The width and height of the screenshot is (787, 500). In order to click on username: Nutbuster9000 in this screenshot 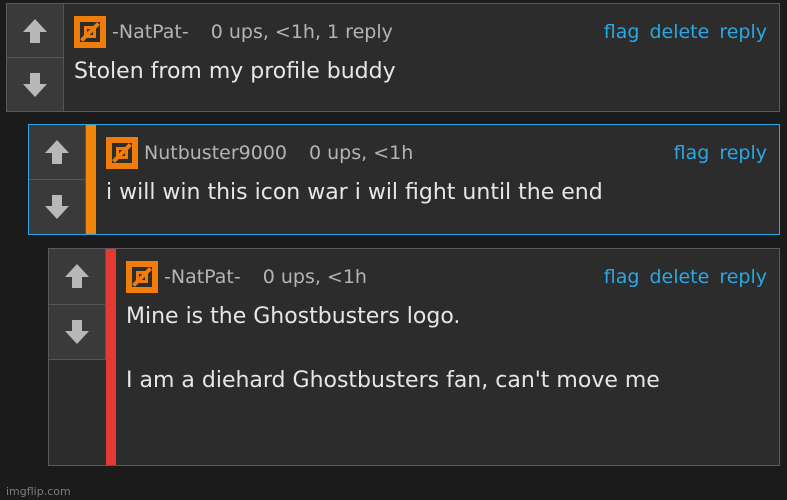, I will do `click(215, 153)`.